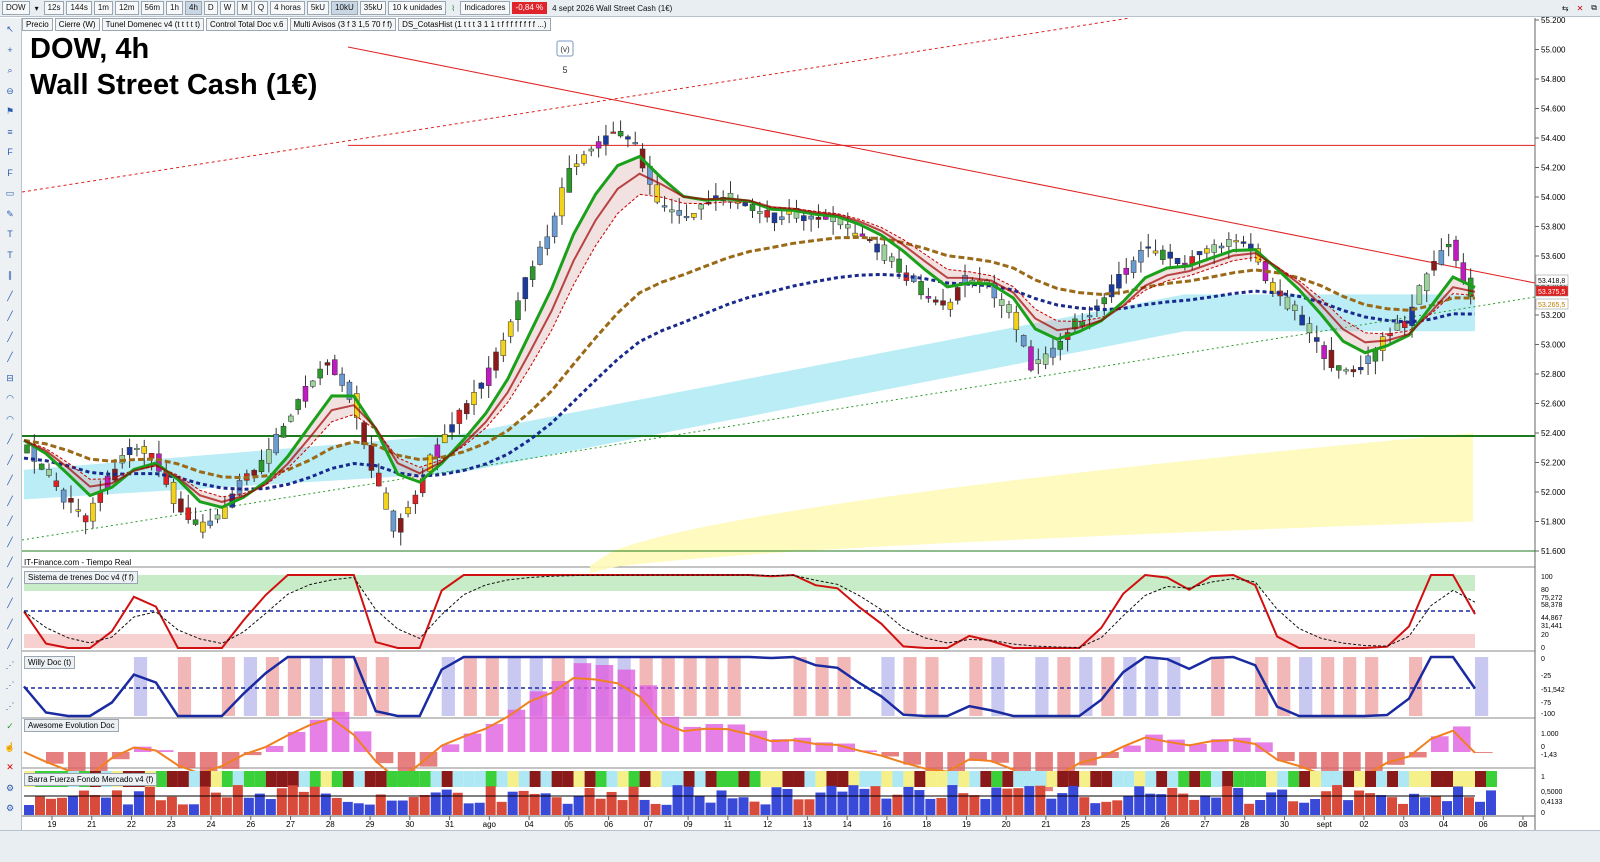  I want to click on x-tick-label: sept, so click(1325, 824).